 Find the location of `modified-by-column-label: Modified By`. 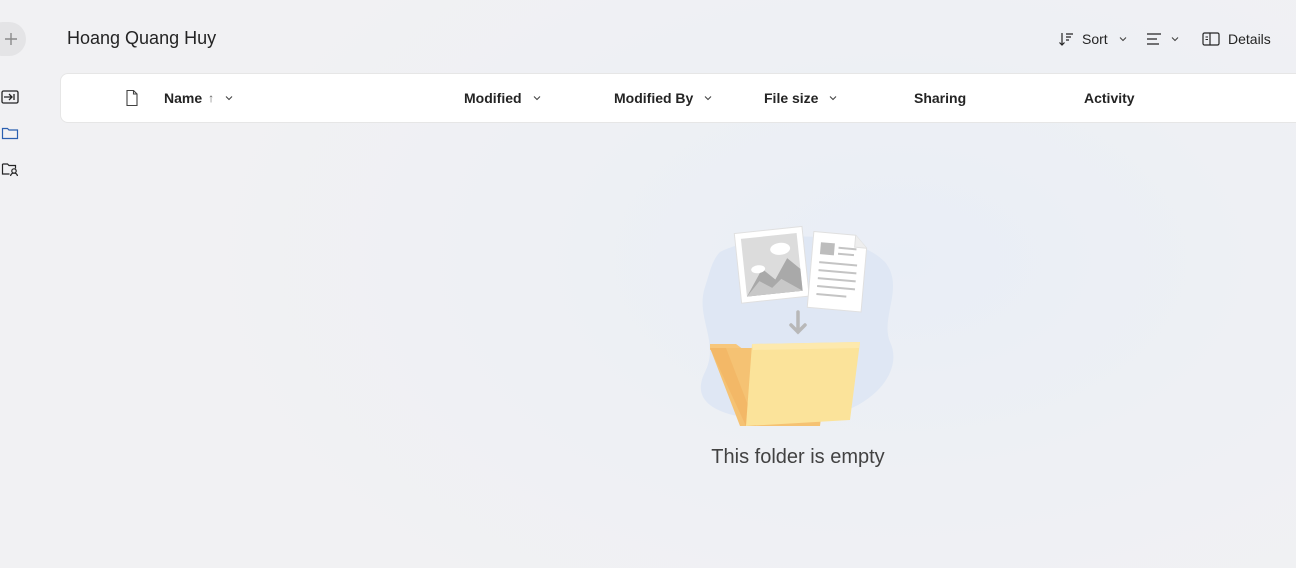

modified-by-column-label: Modified By is located at coordinates (654, 98).